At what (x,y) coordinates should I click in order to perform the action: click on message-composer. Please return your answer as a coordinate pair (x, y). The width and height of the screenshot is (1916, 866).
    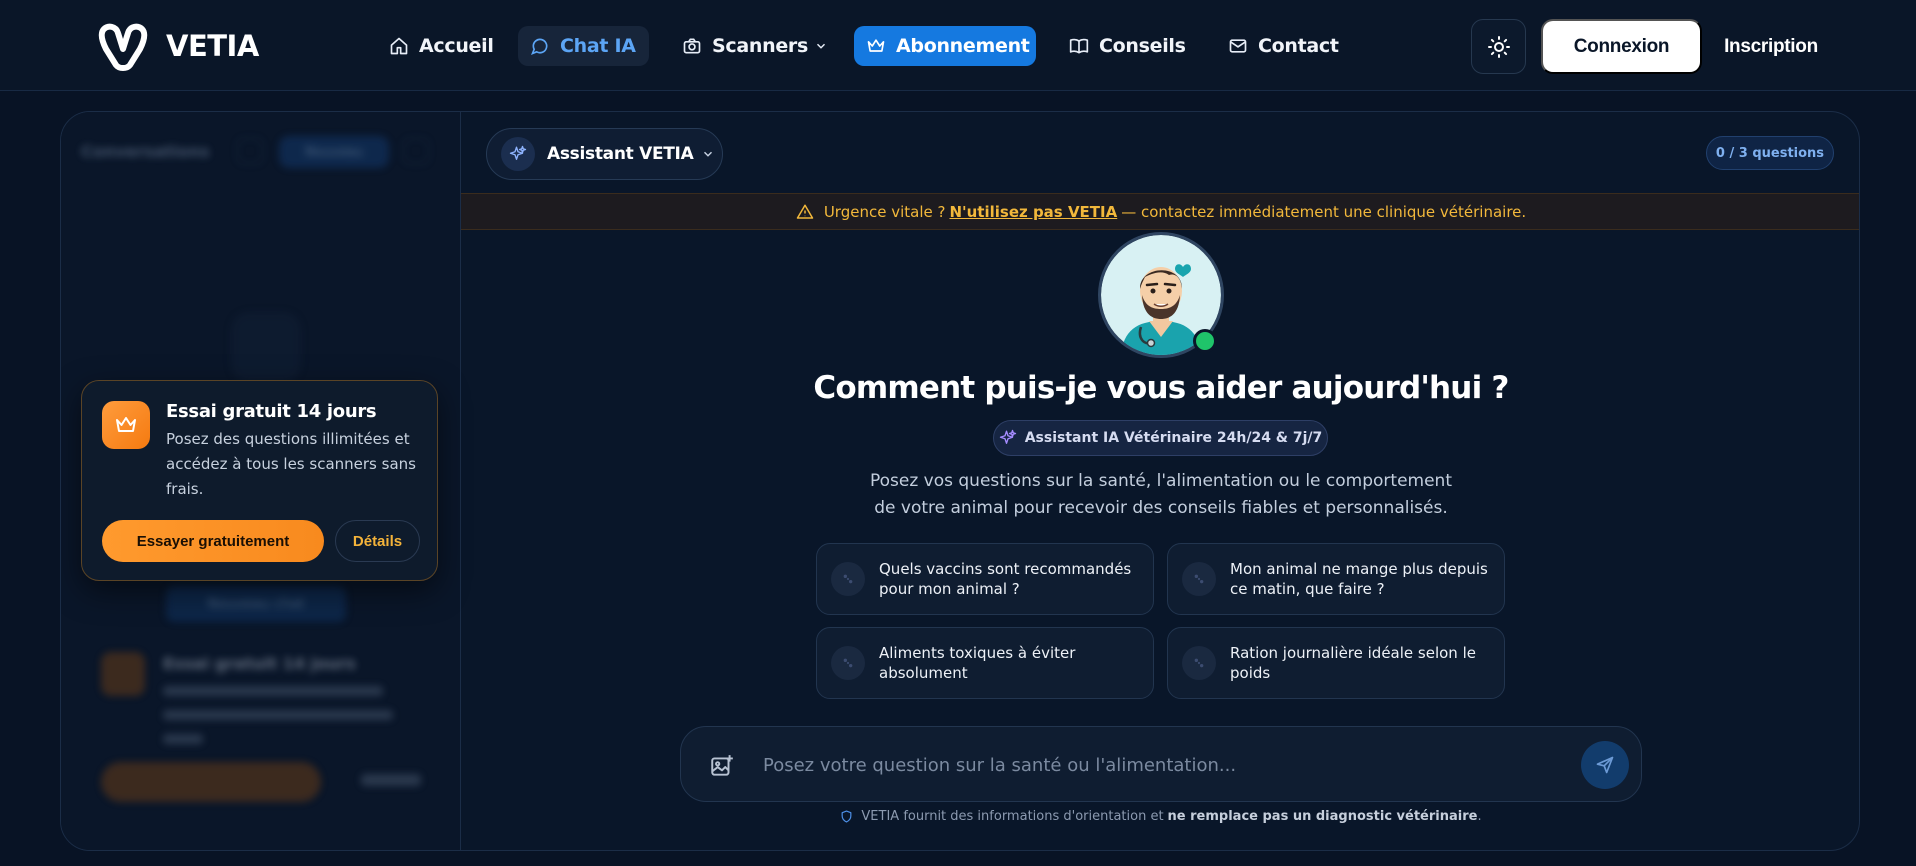
    Looking at the image, I should click on (1161, 764).